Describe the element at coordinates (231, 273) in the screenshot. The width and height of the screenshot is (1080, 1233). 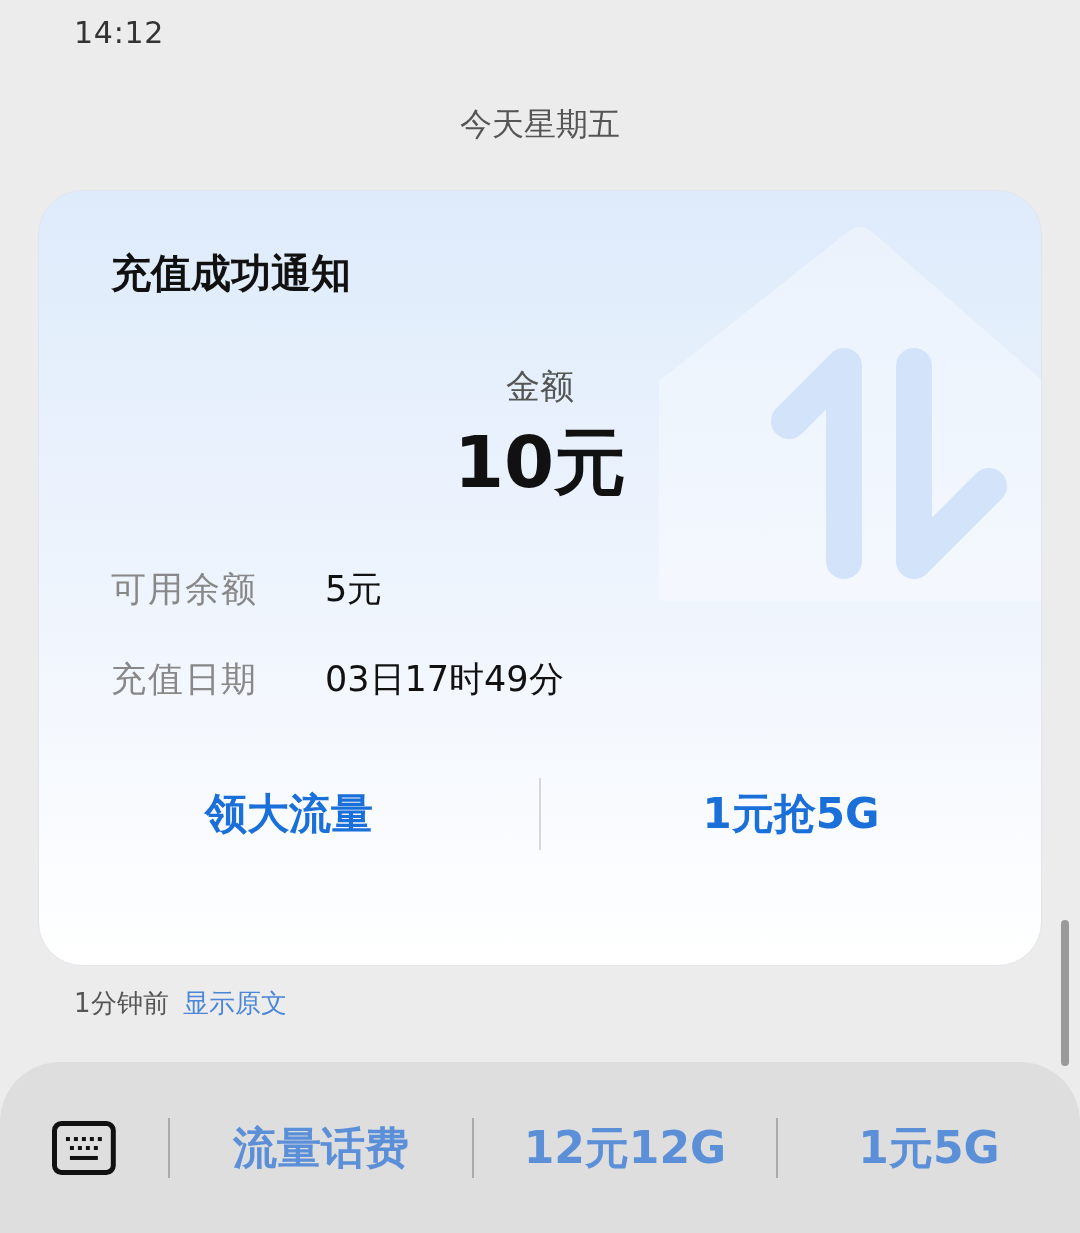
I see `card-title: 充值成功通知` at that location.